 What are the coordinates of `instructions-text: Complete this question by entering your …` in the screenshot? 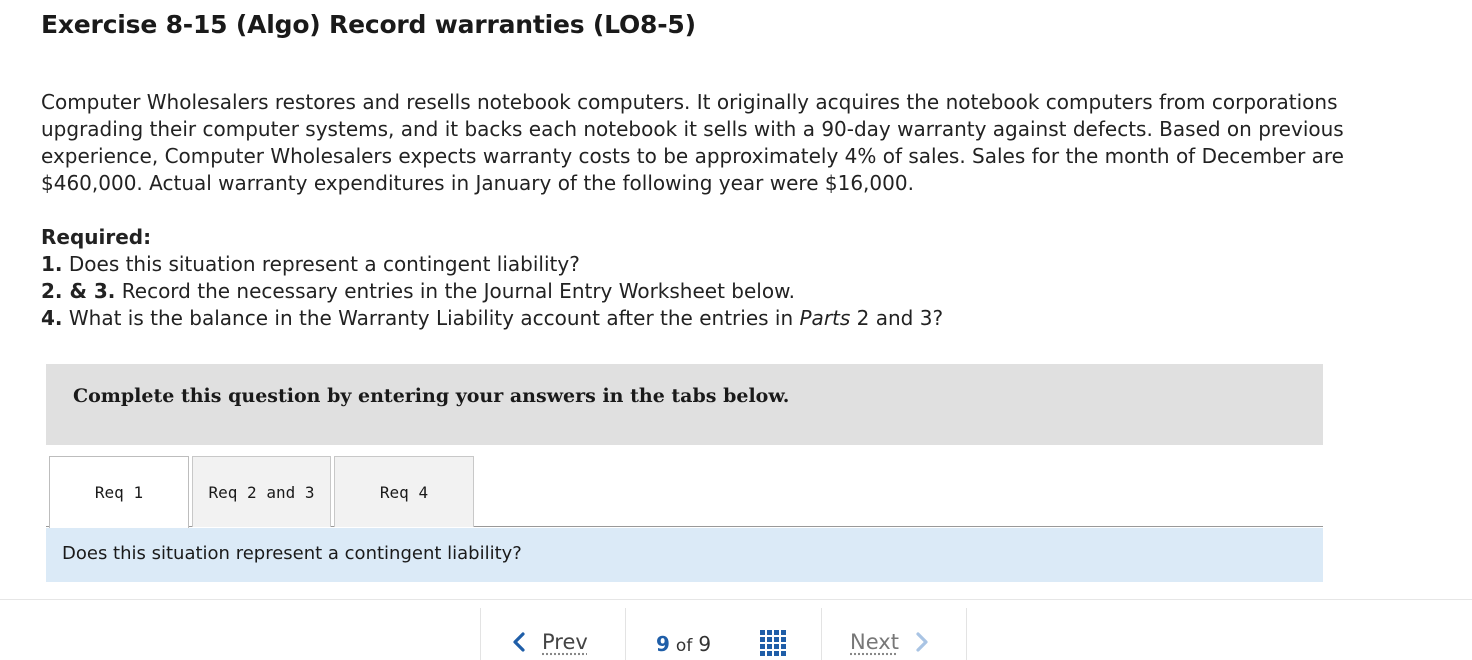 It's located at (431, 396).